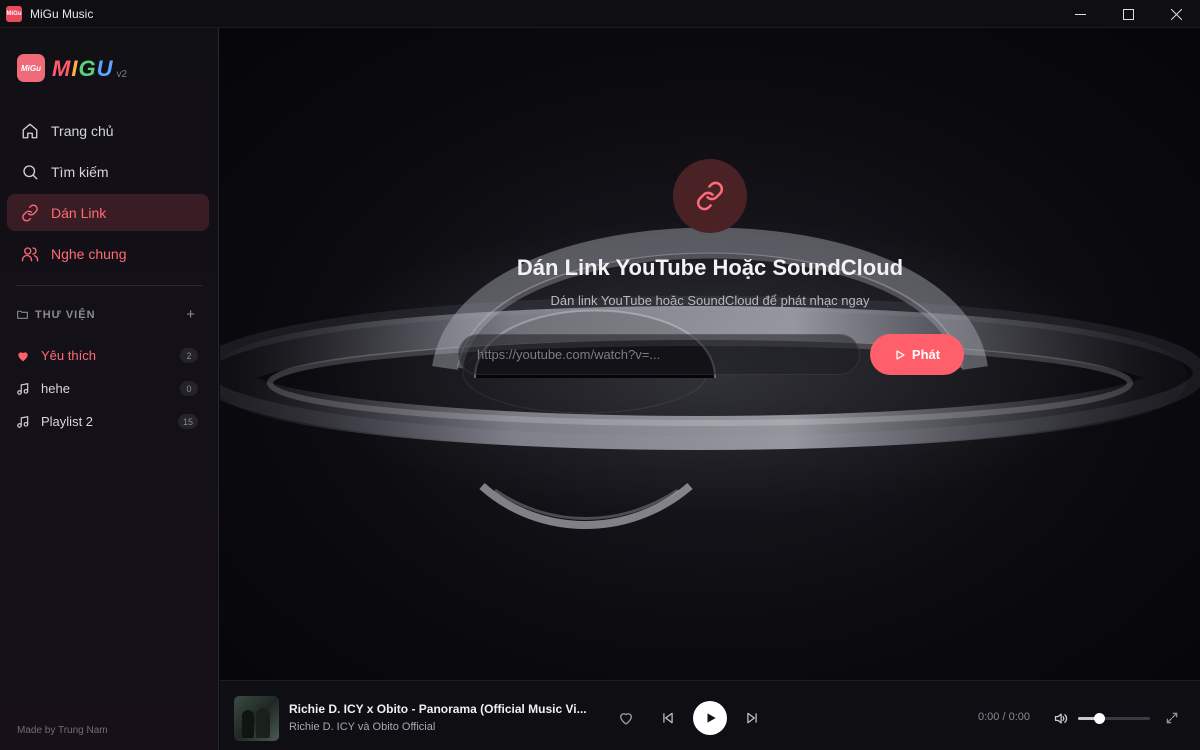 The image size is (1200, 750). Describe the element at coordinates (30, 253) in the screenshot. I see `users-icon` at that location.